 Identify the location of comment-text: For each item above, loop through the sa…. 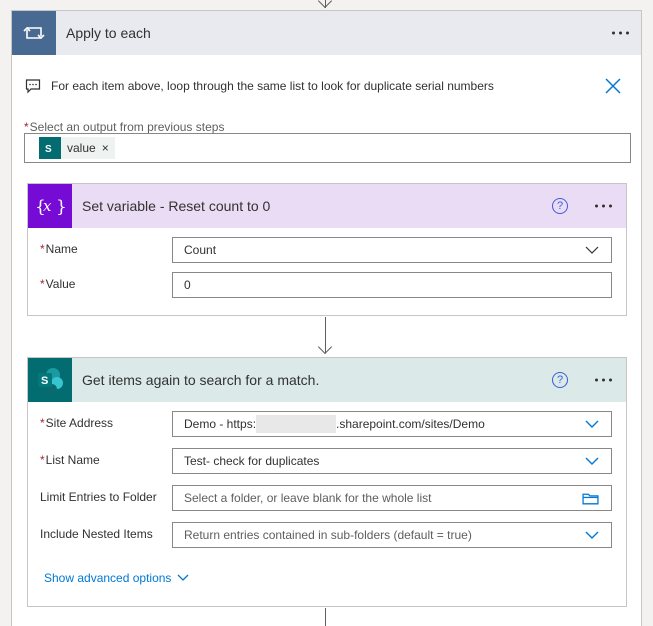
(272, 86).